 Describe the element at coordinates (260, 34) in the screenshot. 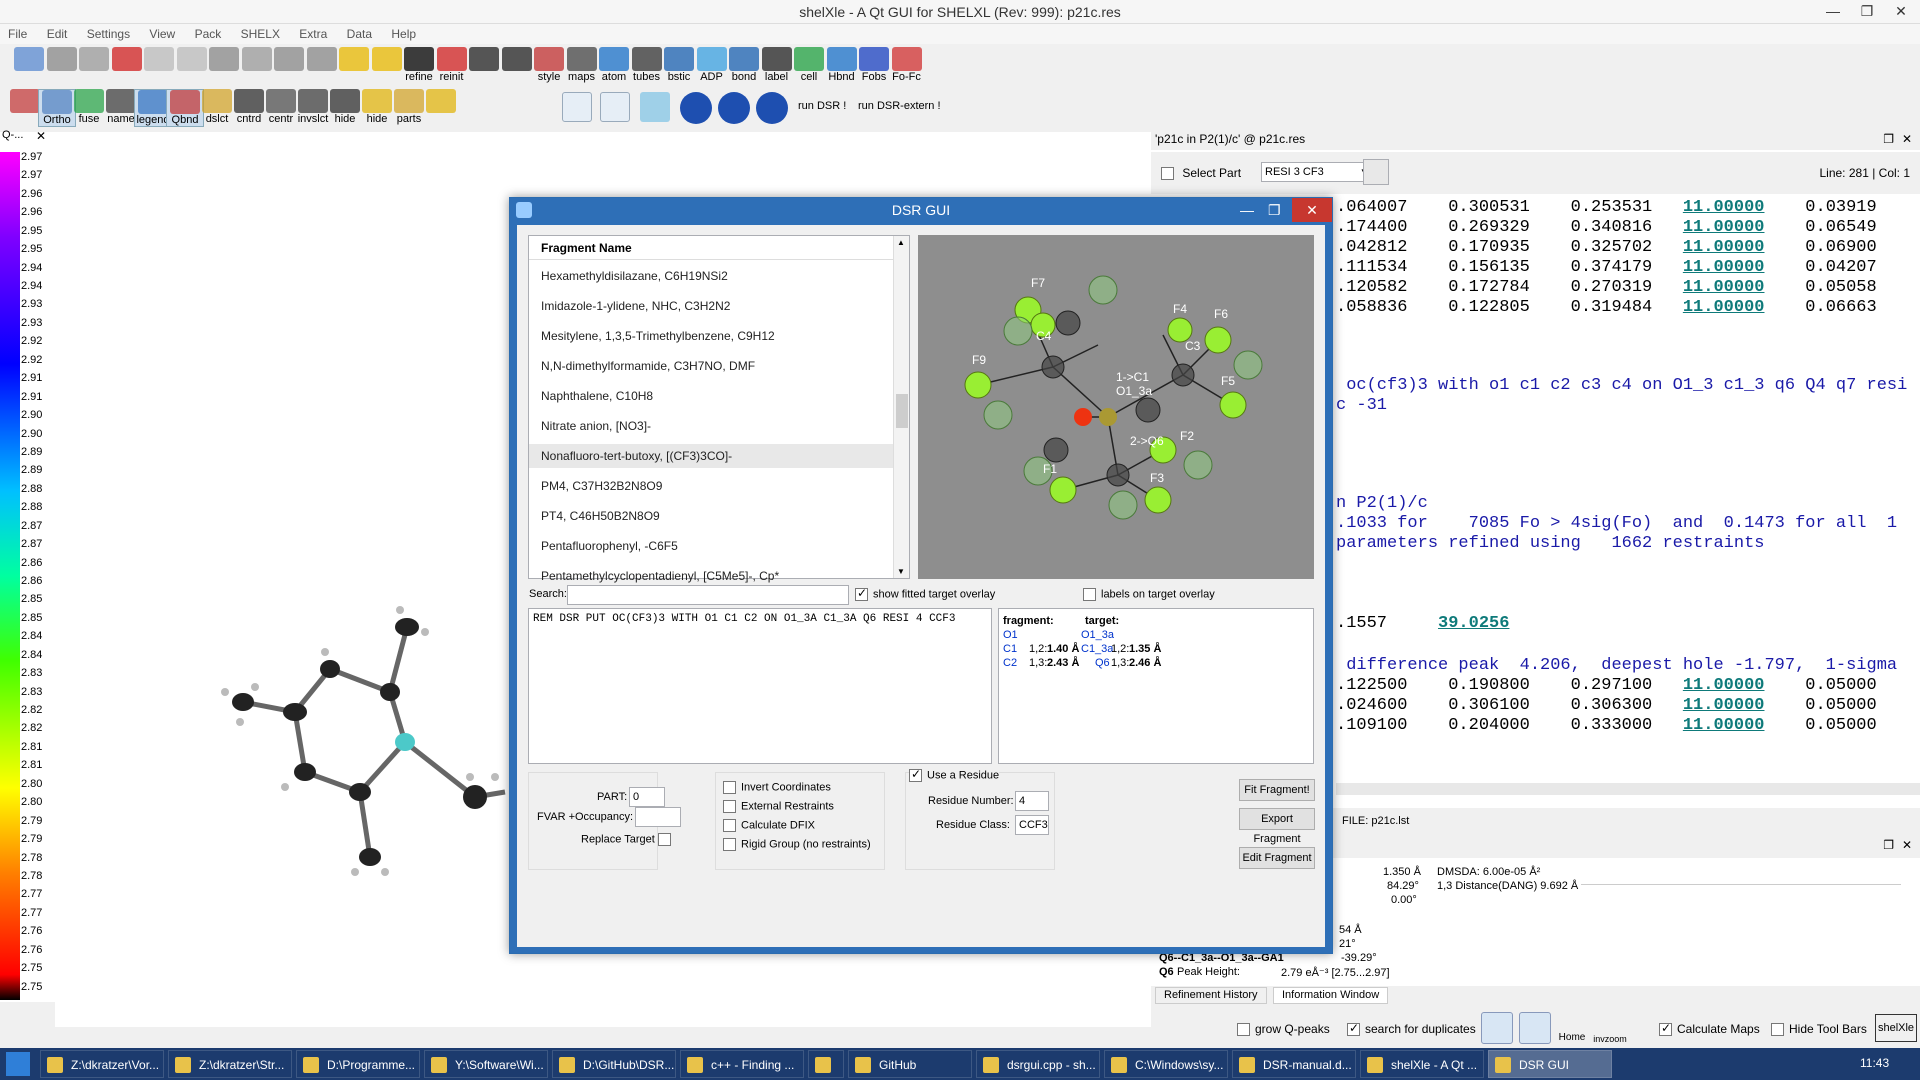

I see `menu-shelx: SHELX` at that location.